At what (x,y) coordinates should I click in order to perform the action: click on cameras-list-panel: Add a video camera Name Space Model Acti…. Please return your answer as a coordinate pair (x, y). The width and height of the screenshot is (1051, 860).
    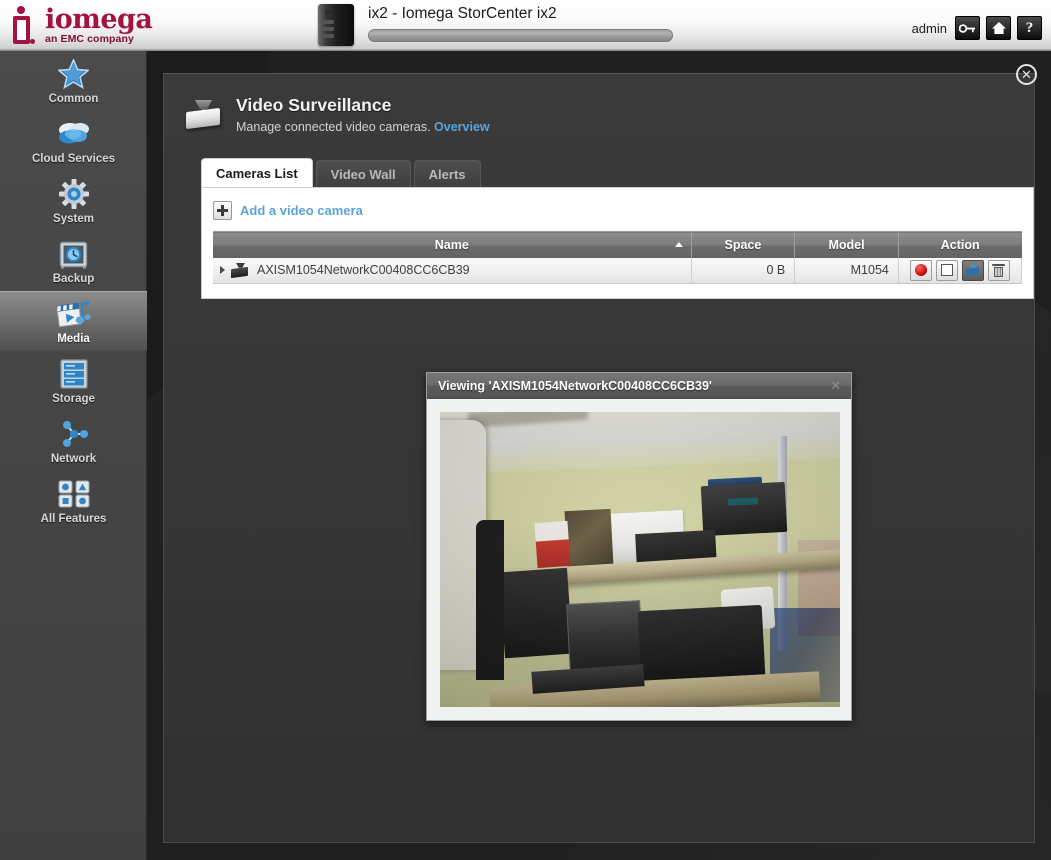
    Looking at the image, I should click on (617, 243).